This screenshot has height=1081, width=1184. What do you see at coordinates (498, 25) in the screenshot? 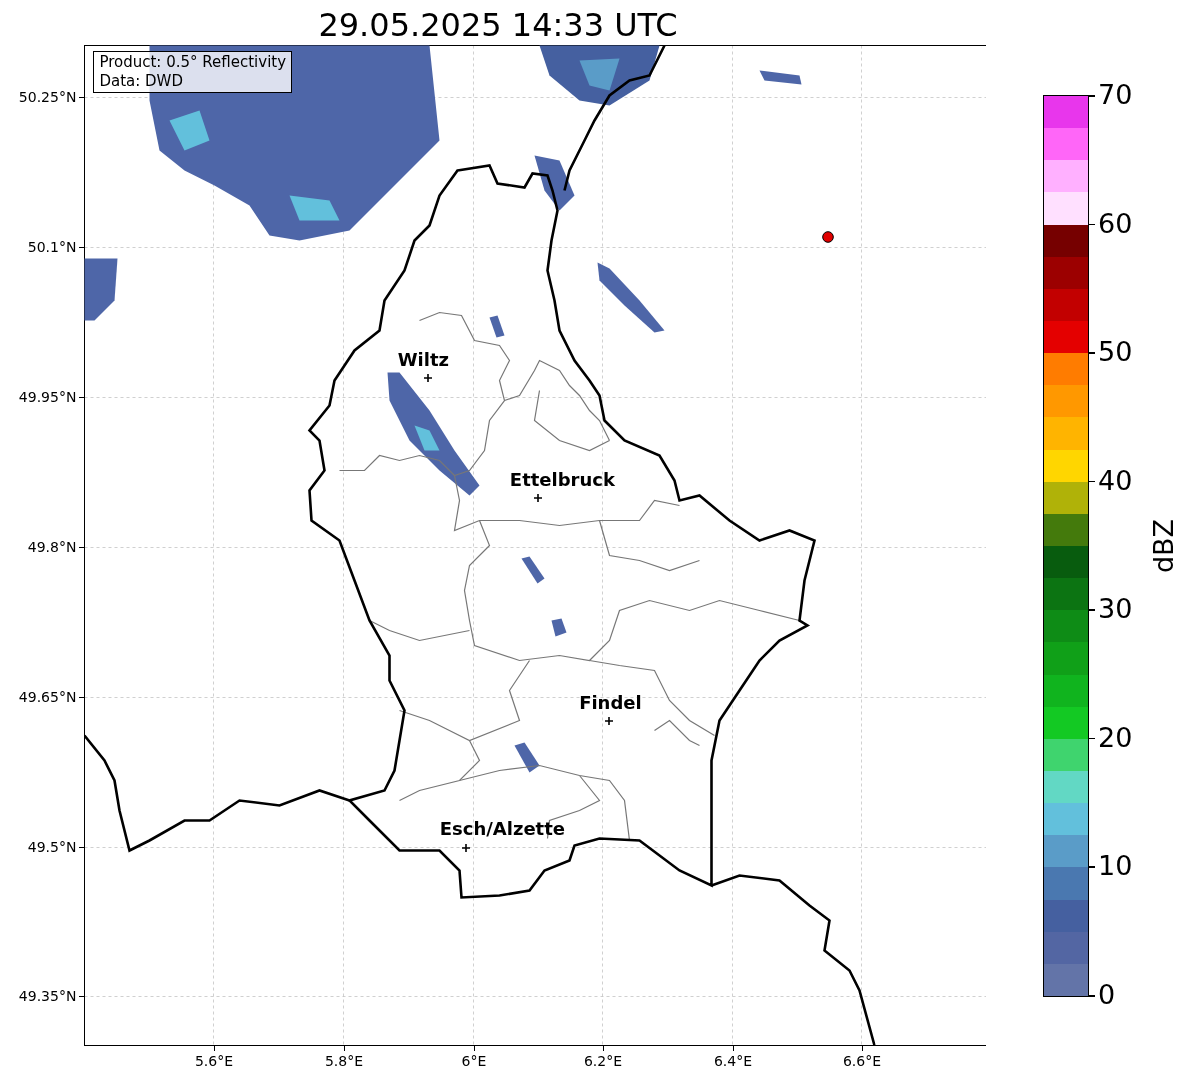
I see `chart-title: 29.05.2025 14:33 UTC` at bounding box center [498, 25].